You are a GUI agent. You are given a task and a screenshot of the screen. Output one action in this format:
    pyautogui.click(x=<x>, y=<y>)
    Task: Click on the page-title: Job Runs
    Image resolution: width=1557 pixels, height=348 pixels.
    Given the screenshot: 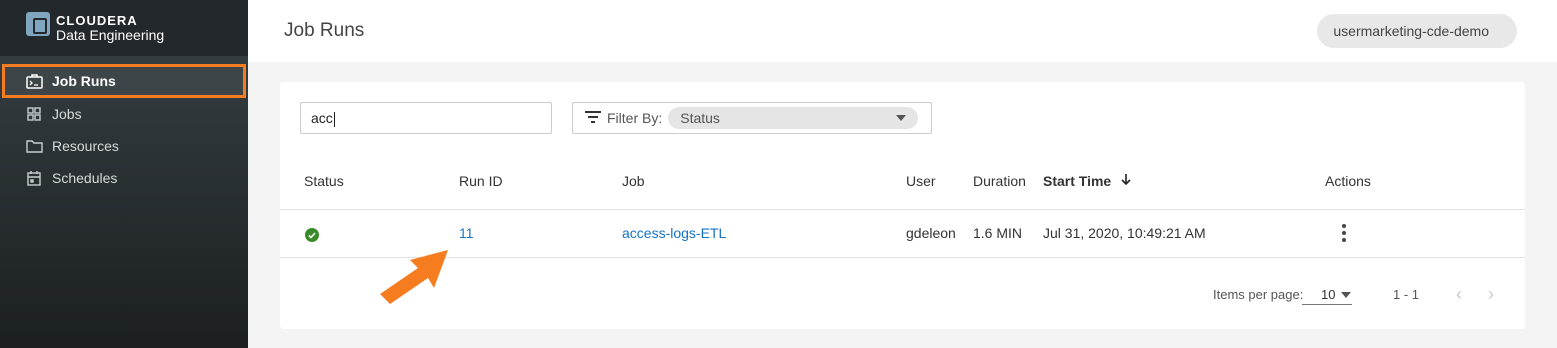 What is the action you would take?
    pyautogui.click(x=324, y=30)
    